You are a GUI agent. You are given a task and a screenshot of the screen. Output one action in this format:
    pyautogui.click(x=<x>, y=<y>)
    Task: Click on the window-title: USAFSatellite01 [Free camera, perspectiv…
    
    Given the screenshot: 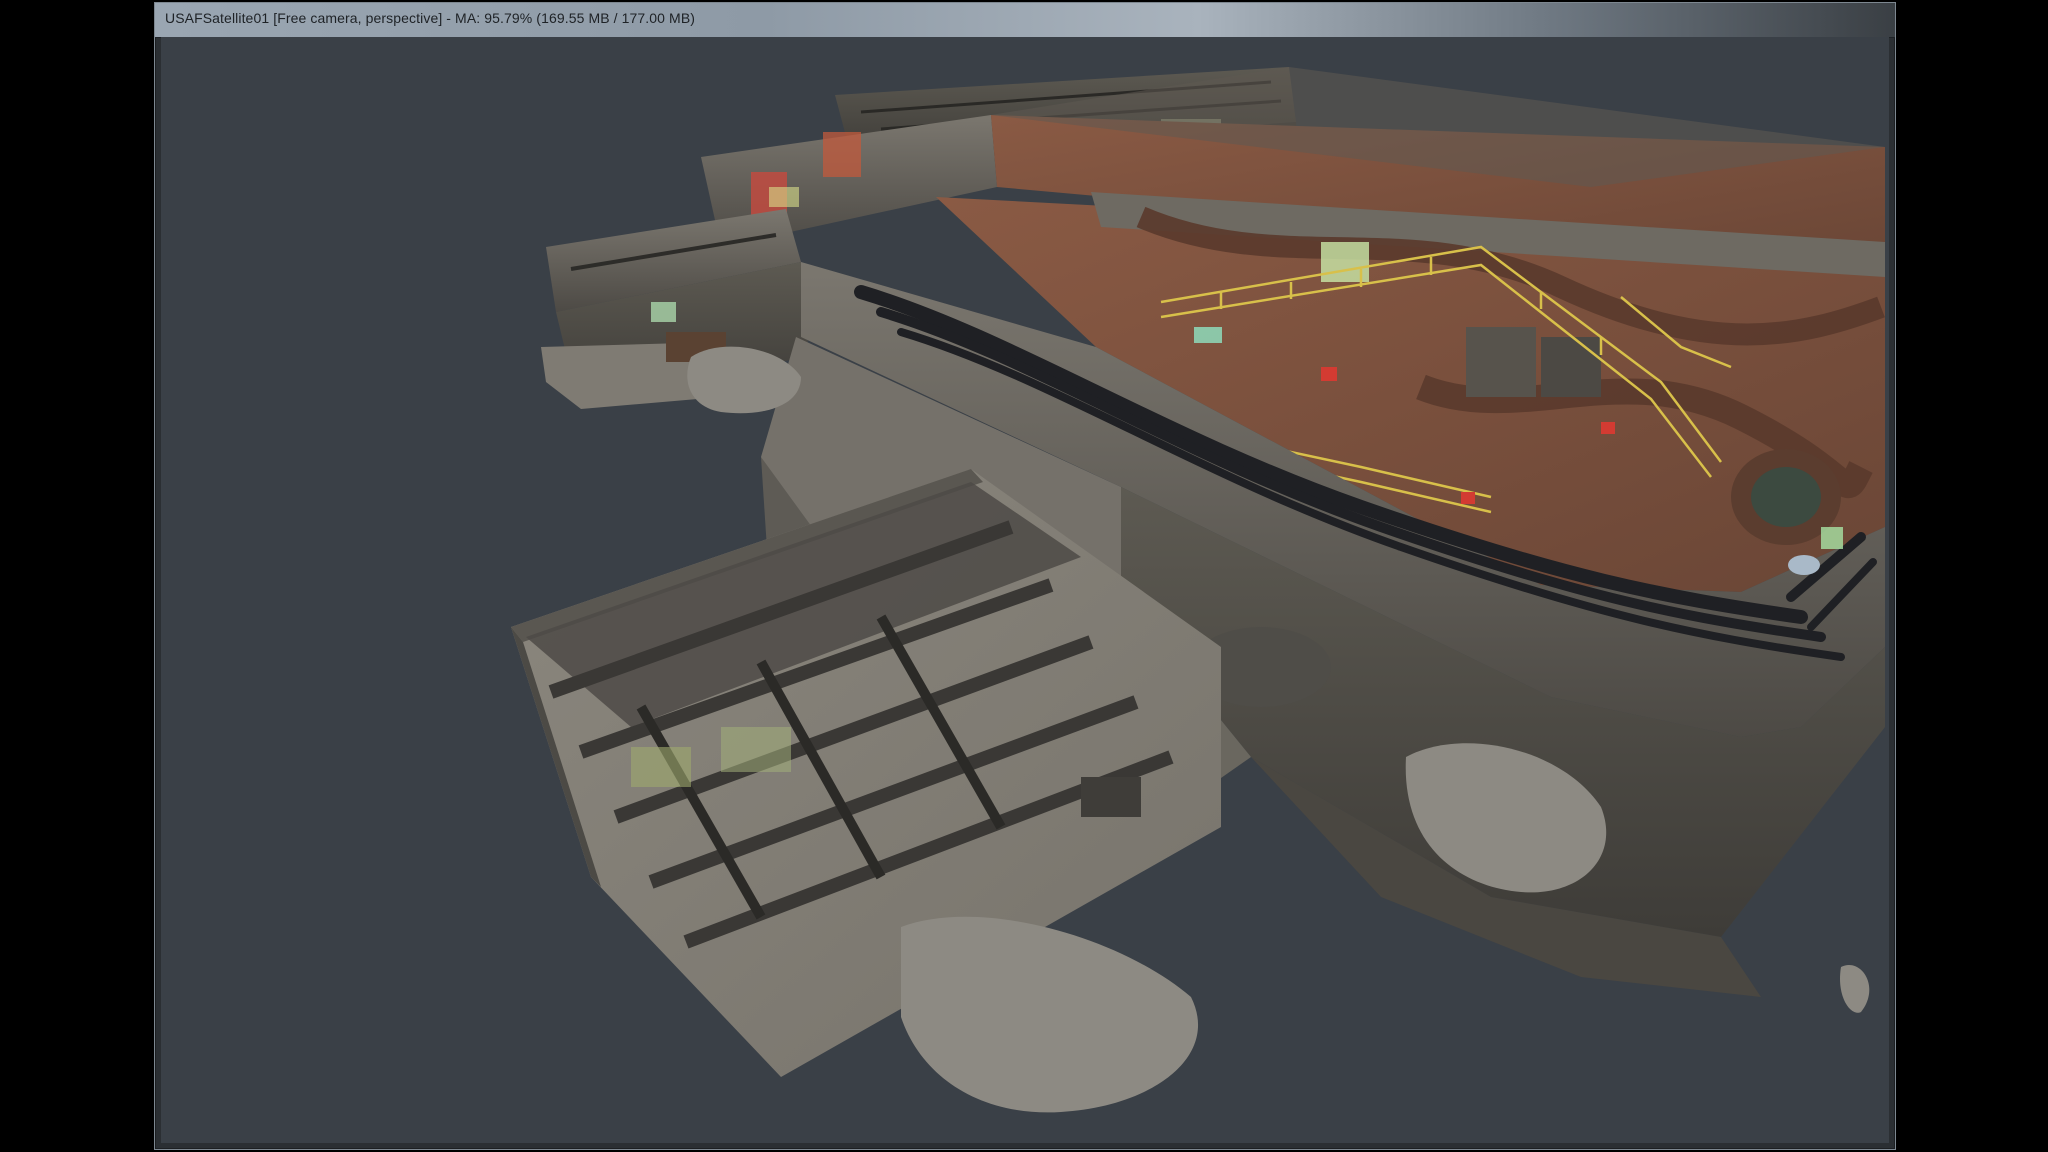 What is the action you would take?
    pyautogui.click(x=430, y=18)
    